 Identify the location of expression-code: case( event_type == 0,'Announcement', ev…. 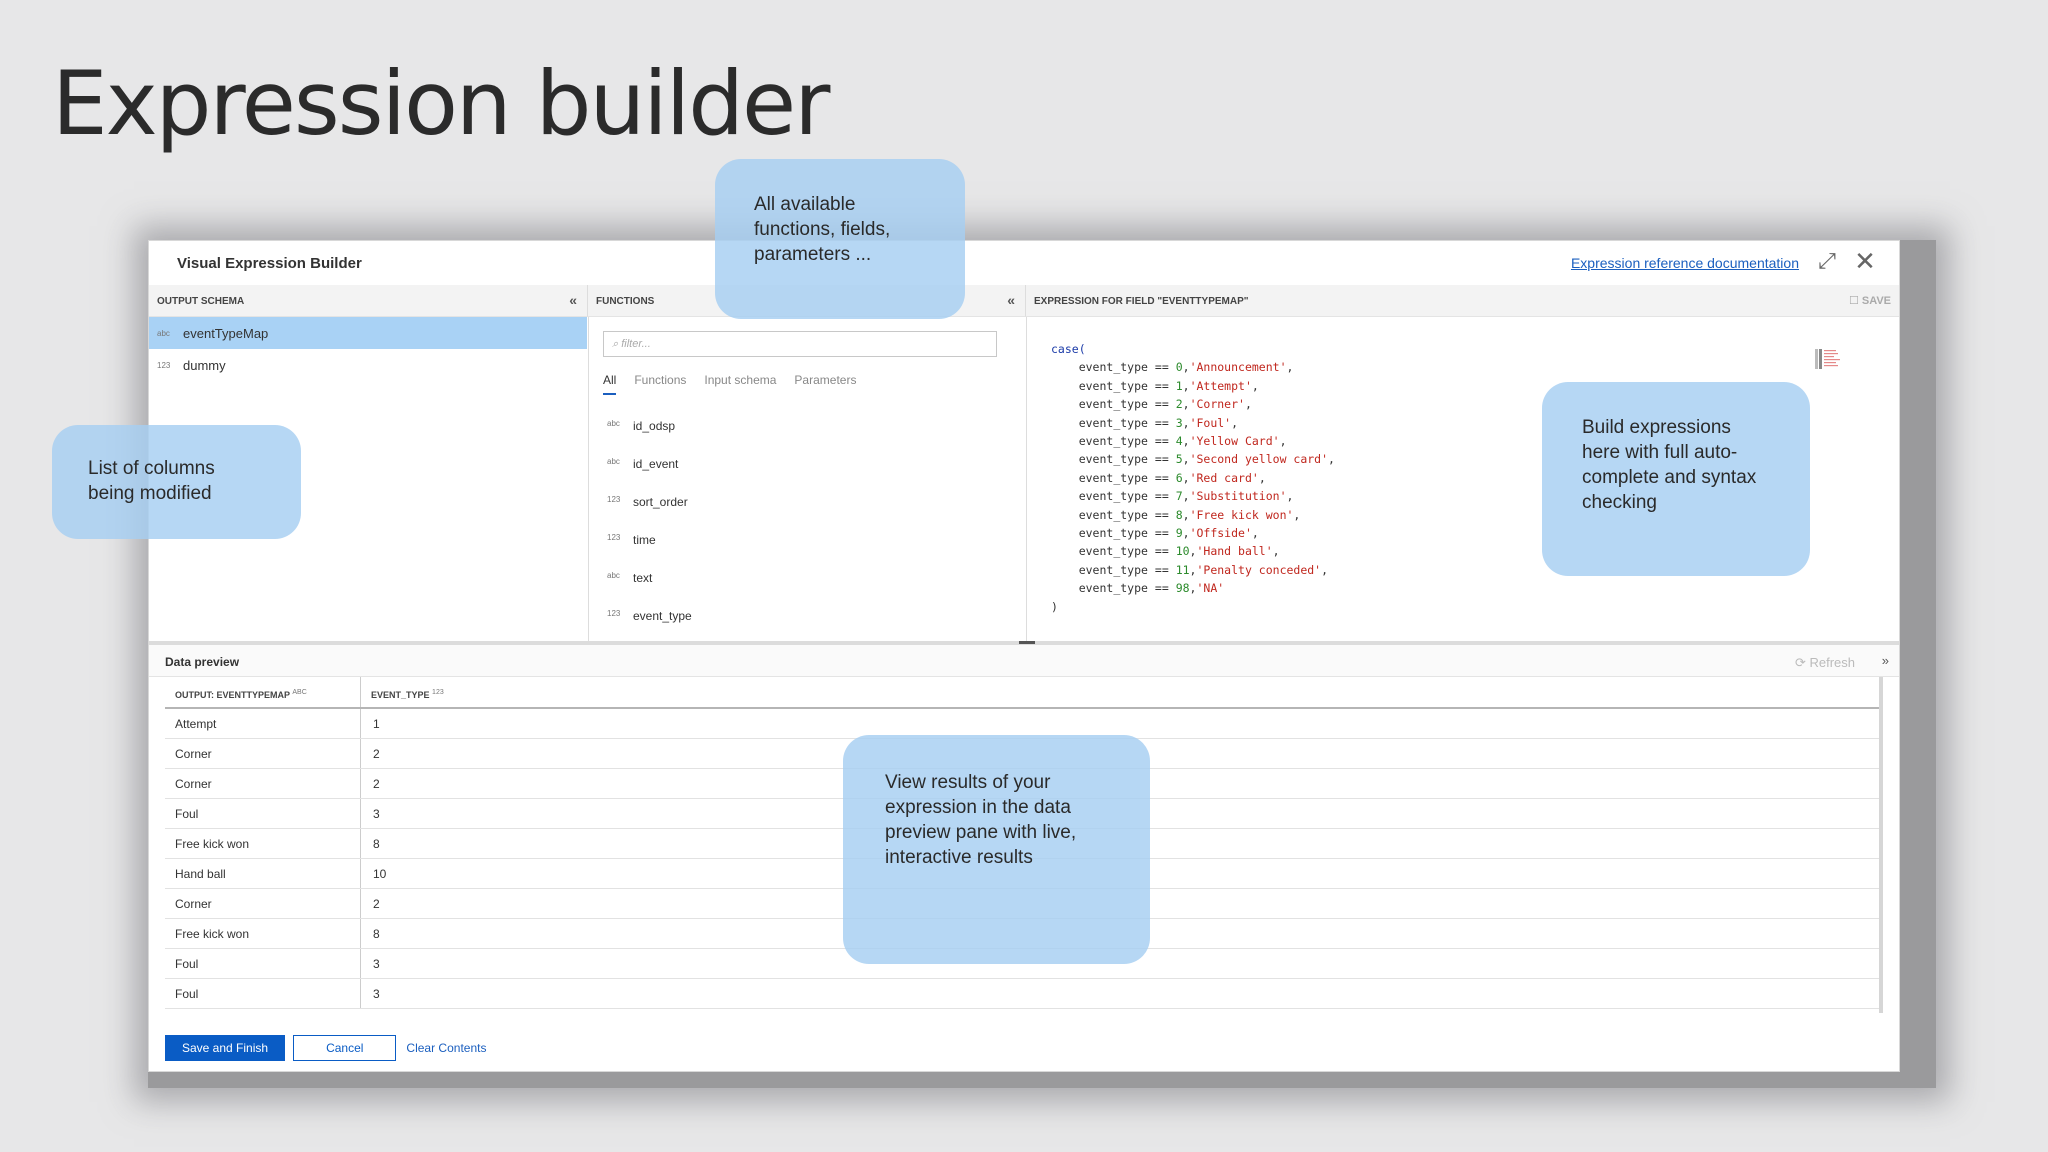
(1193, 478).